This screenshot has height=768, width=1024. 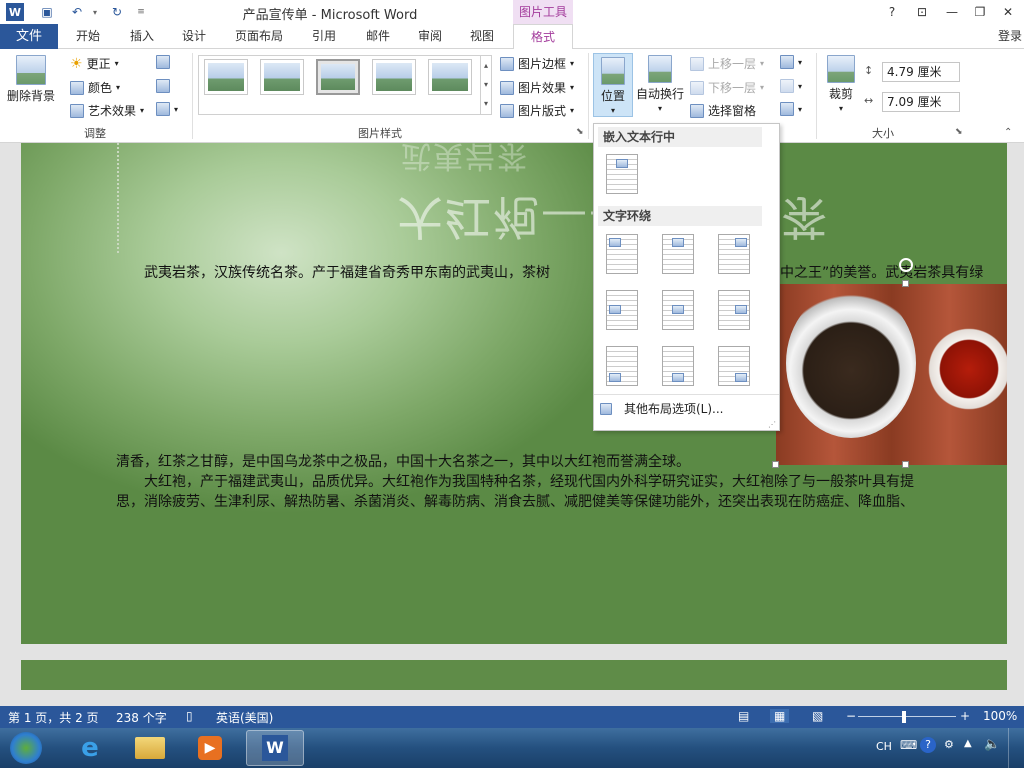 What do you see at coordinates (275, 748) in the screenshot?
I see `word-taskbar-button: W` at bounding box center [275, 748].